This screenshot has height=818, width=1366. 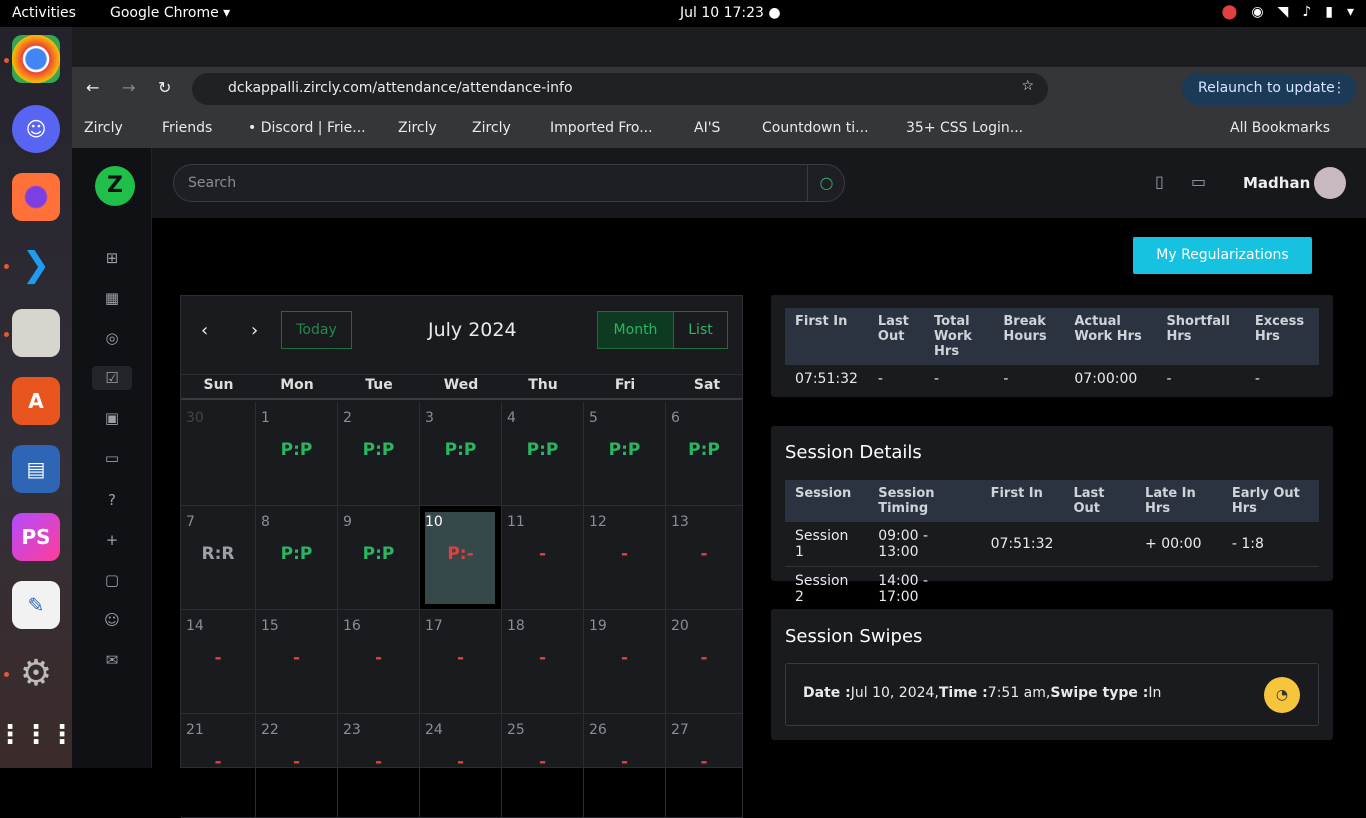 I want to click on show-apps-icon: ⋮⋮⋮, so click(x=37, y=735).